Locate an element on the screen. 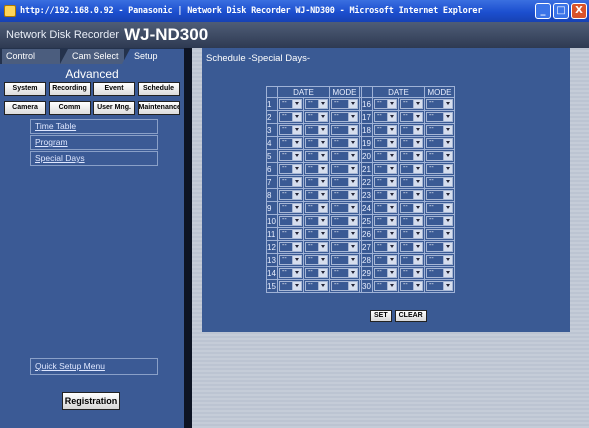 The height and width of the screenshot is (428, 589). close-button: X is located at coordinates (579, 11).